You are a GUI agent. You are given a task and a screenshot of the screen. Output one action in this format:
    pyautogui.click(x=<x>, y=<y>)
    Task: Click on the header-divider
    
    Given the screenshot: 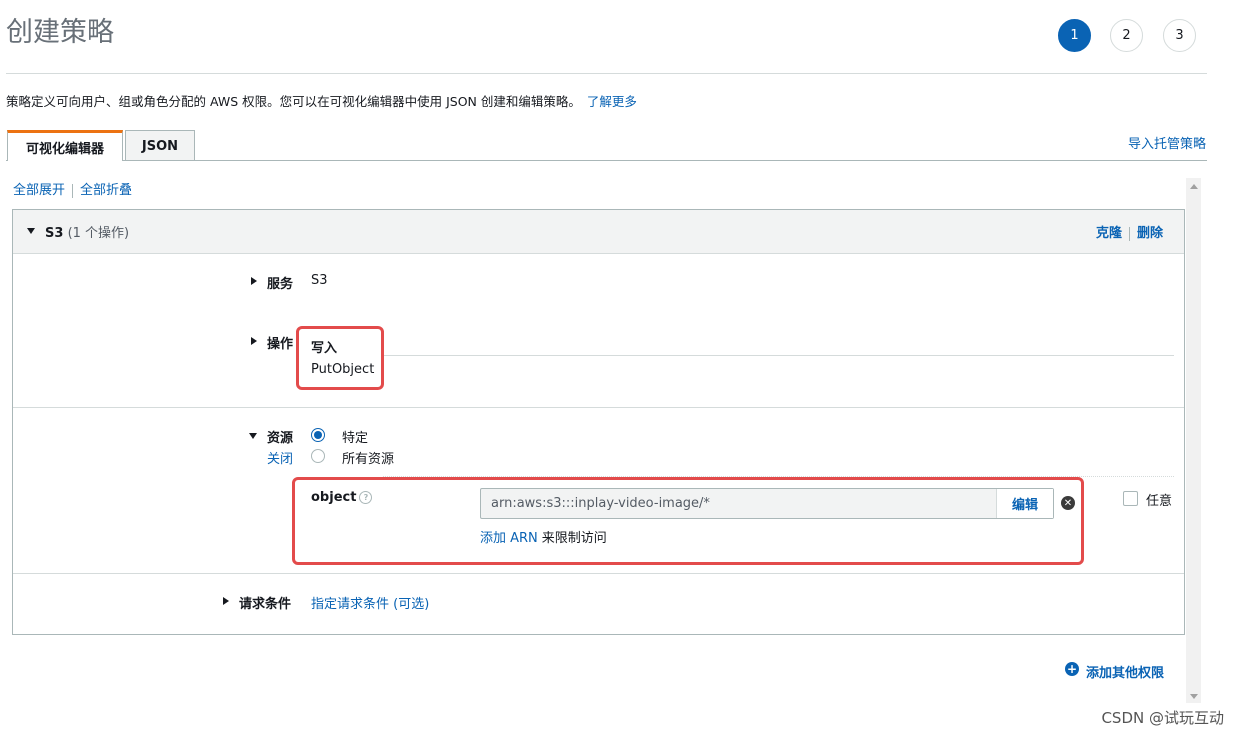 What is the action you would take?
    pyautogui.click(x=606, y=73)
    